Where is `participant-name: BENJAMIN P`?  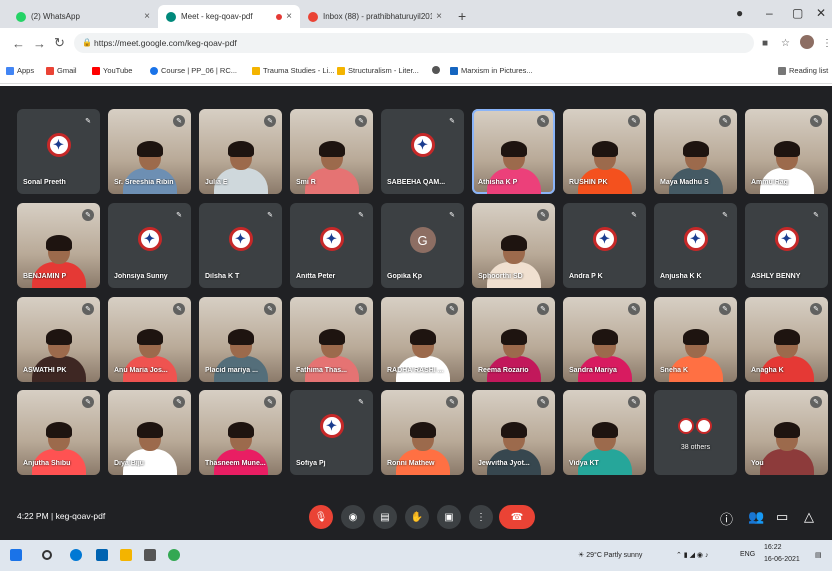 participant-name: BENJAMIN P is located at coordinates (45, 276).